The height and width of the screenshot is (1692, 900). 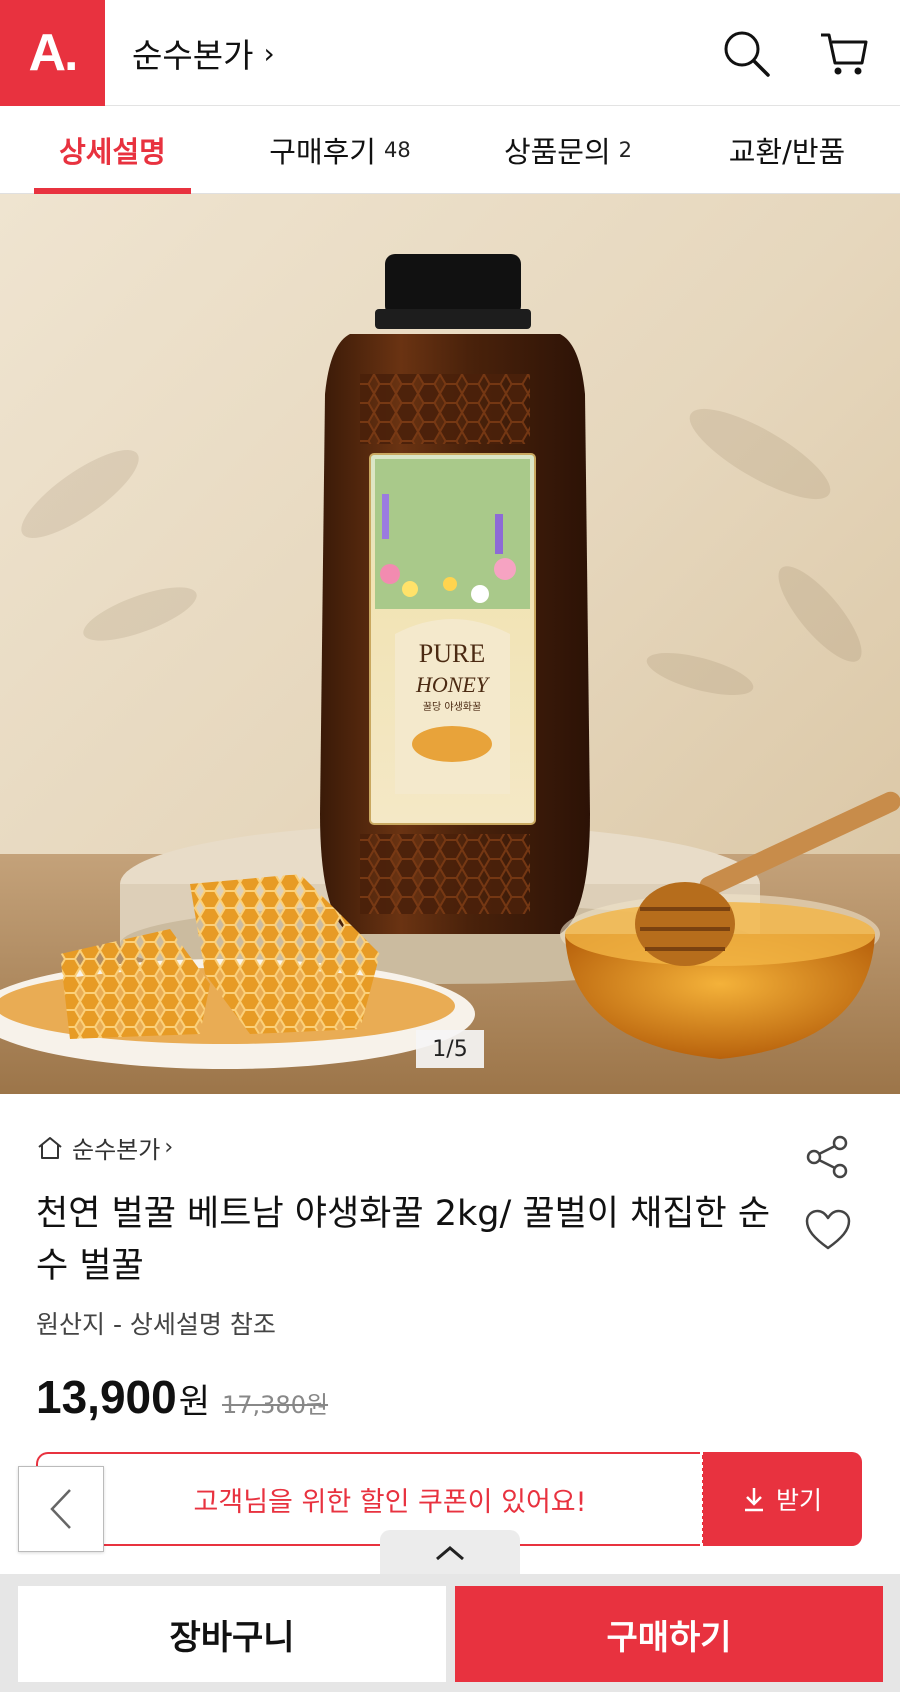 What do you see at coordinates (827, 1157) in the screenshot?
I see `share-icon` at bounding box center [827, 1157].